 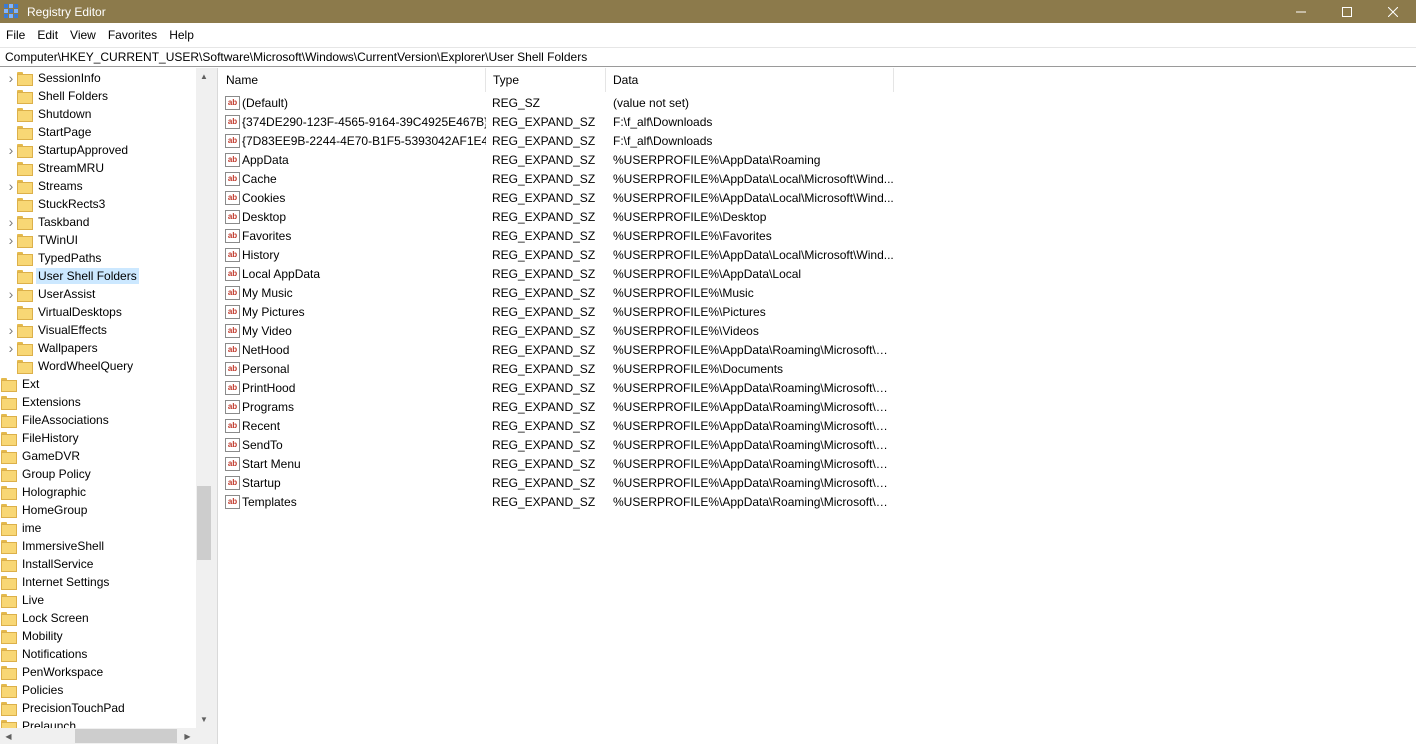 I want to click on tree-item: FileAssociations, so click(x=55, y=420).